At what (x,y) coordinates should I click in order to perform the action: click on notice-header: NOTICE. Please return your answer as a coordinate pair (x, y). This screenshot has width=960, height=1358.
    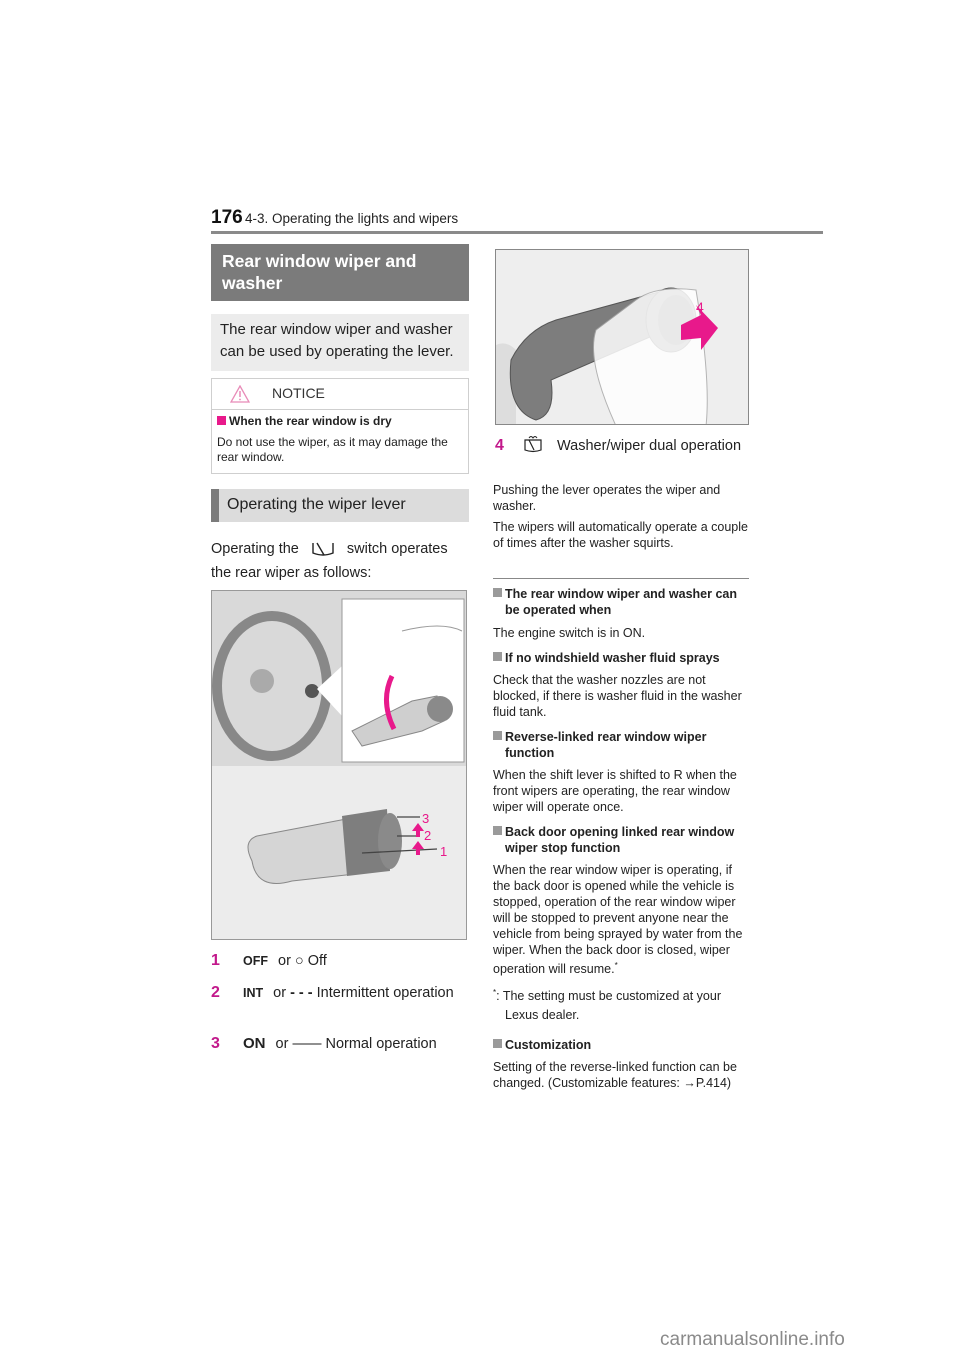
    Looking at the image, I should click on (340, 394).